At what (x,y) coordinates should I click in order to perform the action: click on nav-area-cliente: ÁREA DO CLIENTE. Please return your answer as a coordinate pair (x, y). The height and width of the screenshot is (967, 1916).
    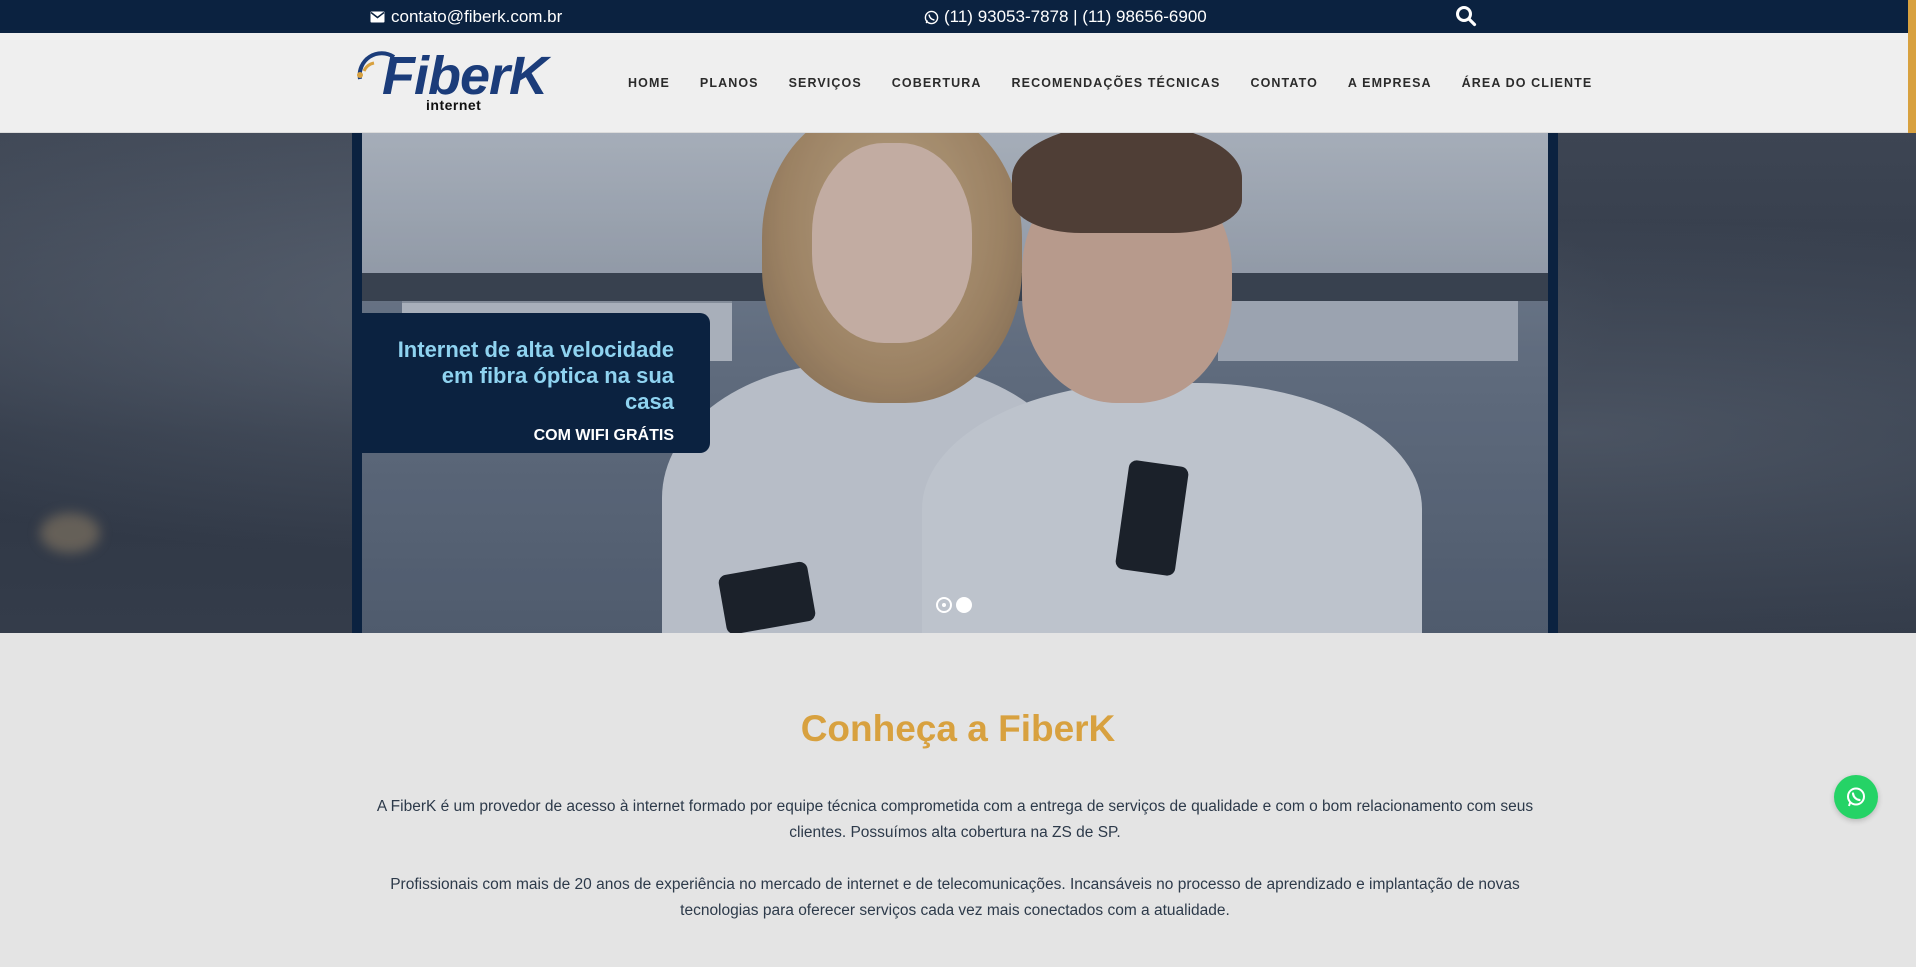
    Looking at the image, I should click on (1527, 83).